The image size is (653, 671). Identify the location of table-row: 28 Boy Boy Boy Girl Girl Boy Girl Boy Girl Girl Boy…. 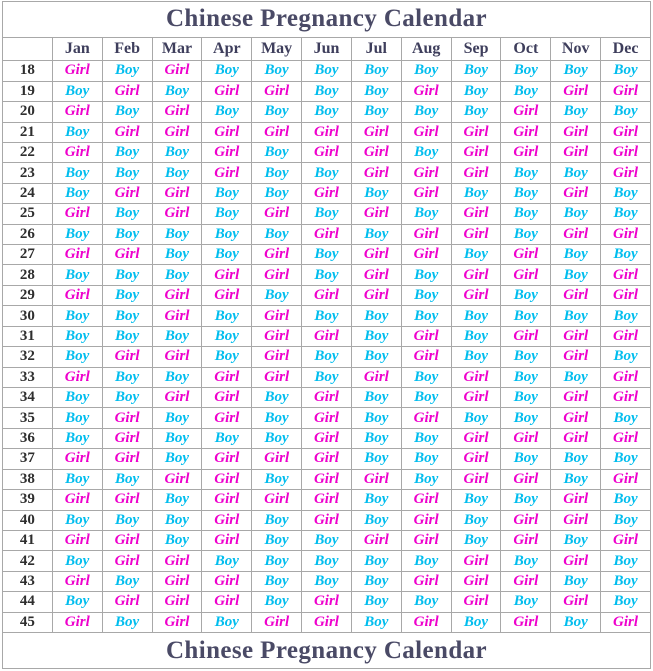
(326, 275).